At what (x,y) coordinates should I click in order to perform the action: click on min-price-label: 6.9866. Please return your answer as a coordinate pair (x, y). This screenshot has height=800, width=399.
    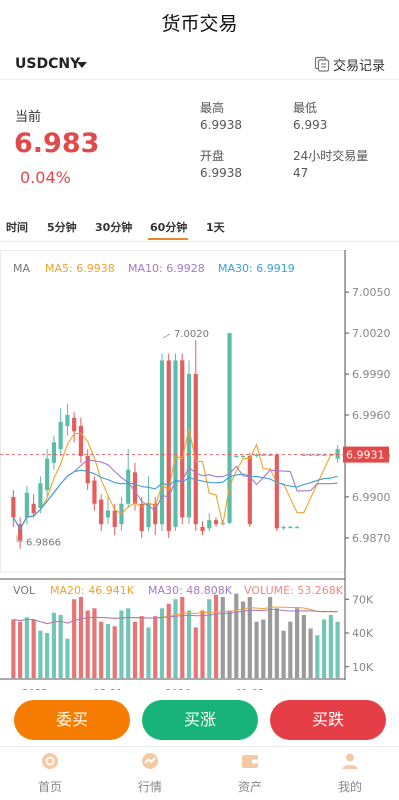
    Looking at the image, I should click on (43, 542).